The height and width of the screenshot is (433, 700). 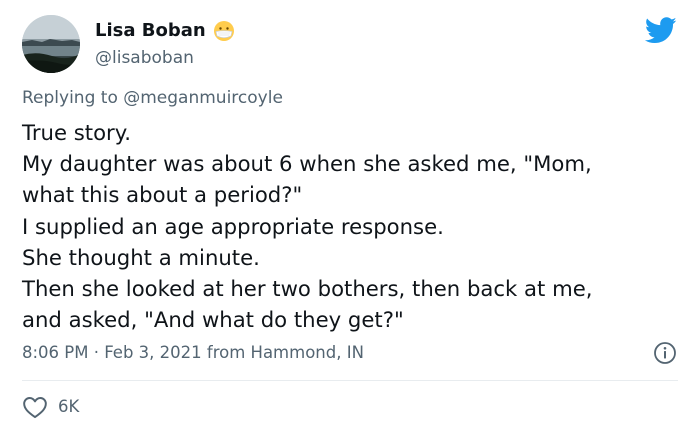 What do you see at coordinates (69, 406) in the screenshot?
I see `like-count: 6K` at bounding box center [69, 406].